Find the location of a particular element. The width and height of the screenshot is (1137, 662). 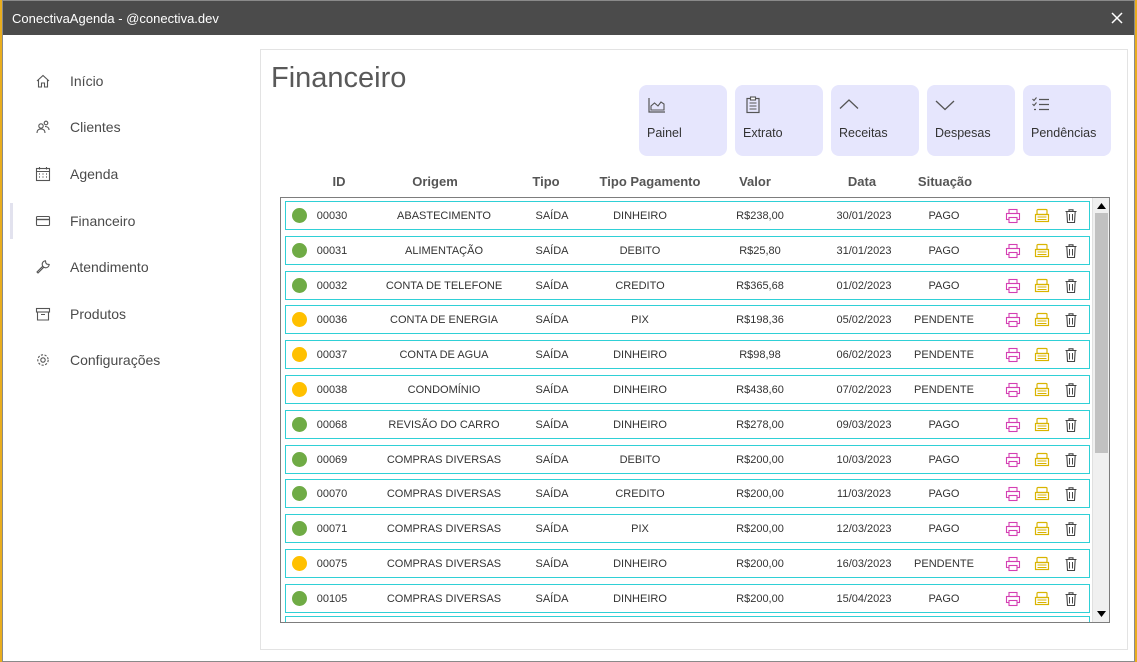

cell-data: 11/03/2023 is located at coordinates (864, 494).